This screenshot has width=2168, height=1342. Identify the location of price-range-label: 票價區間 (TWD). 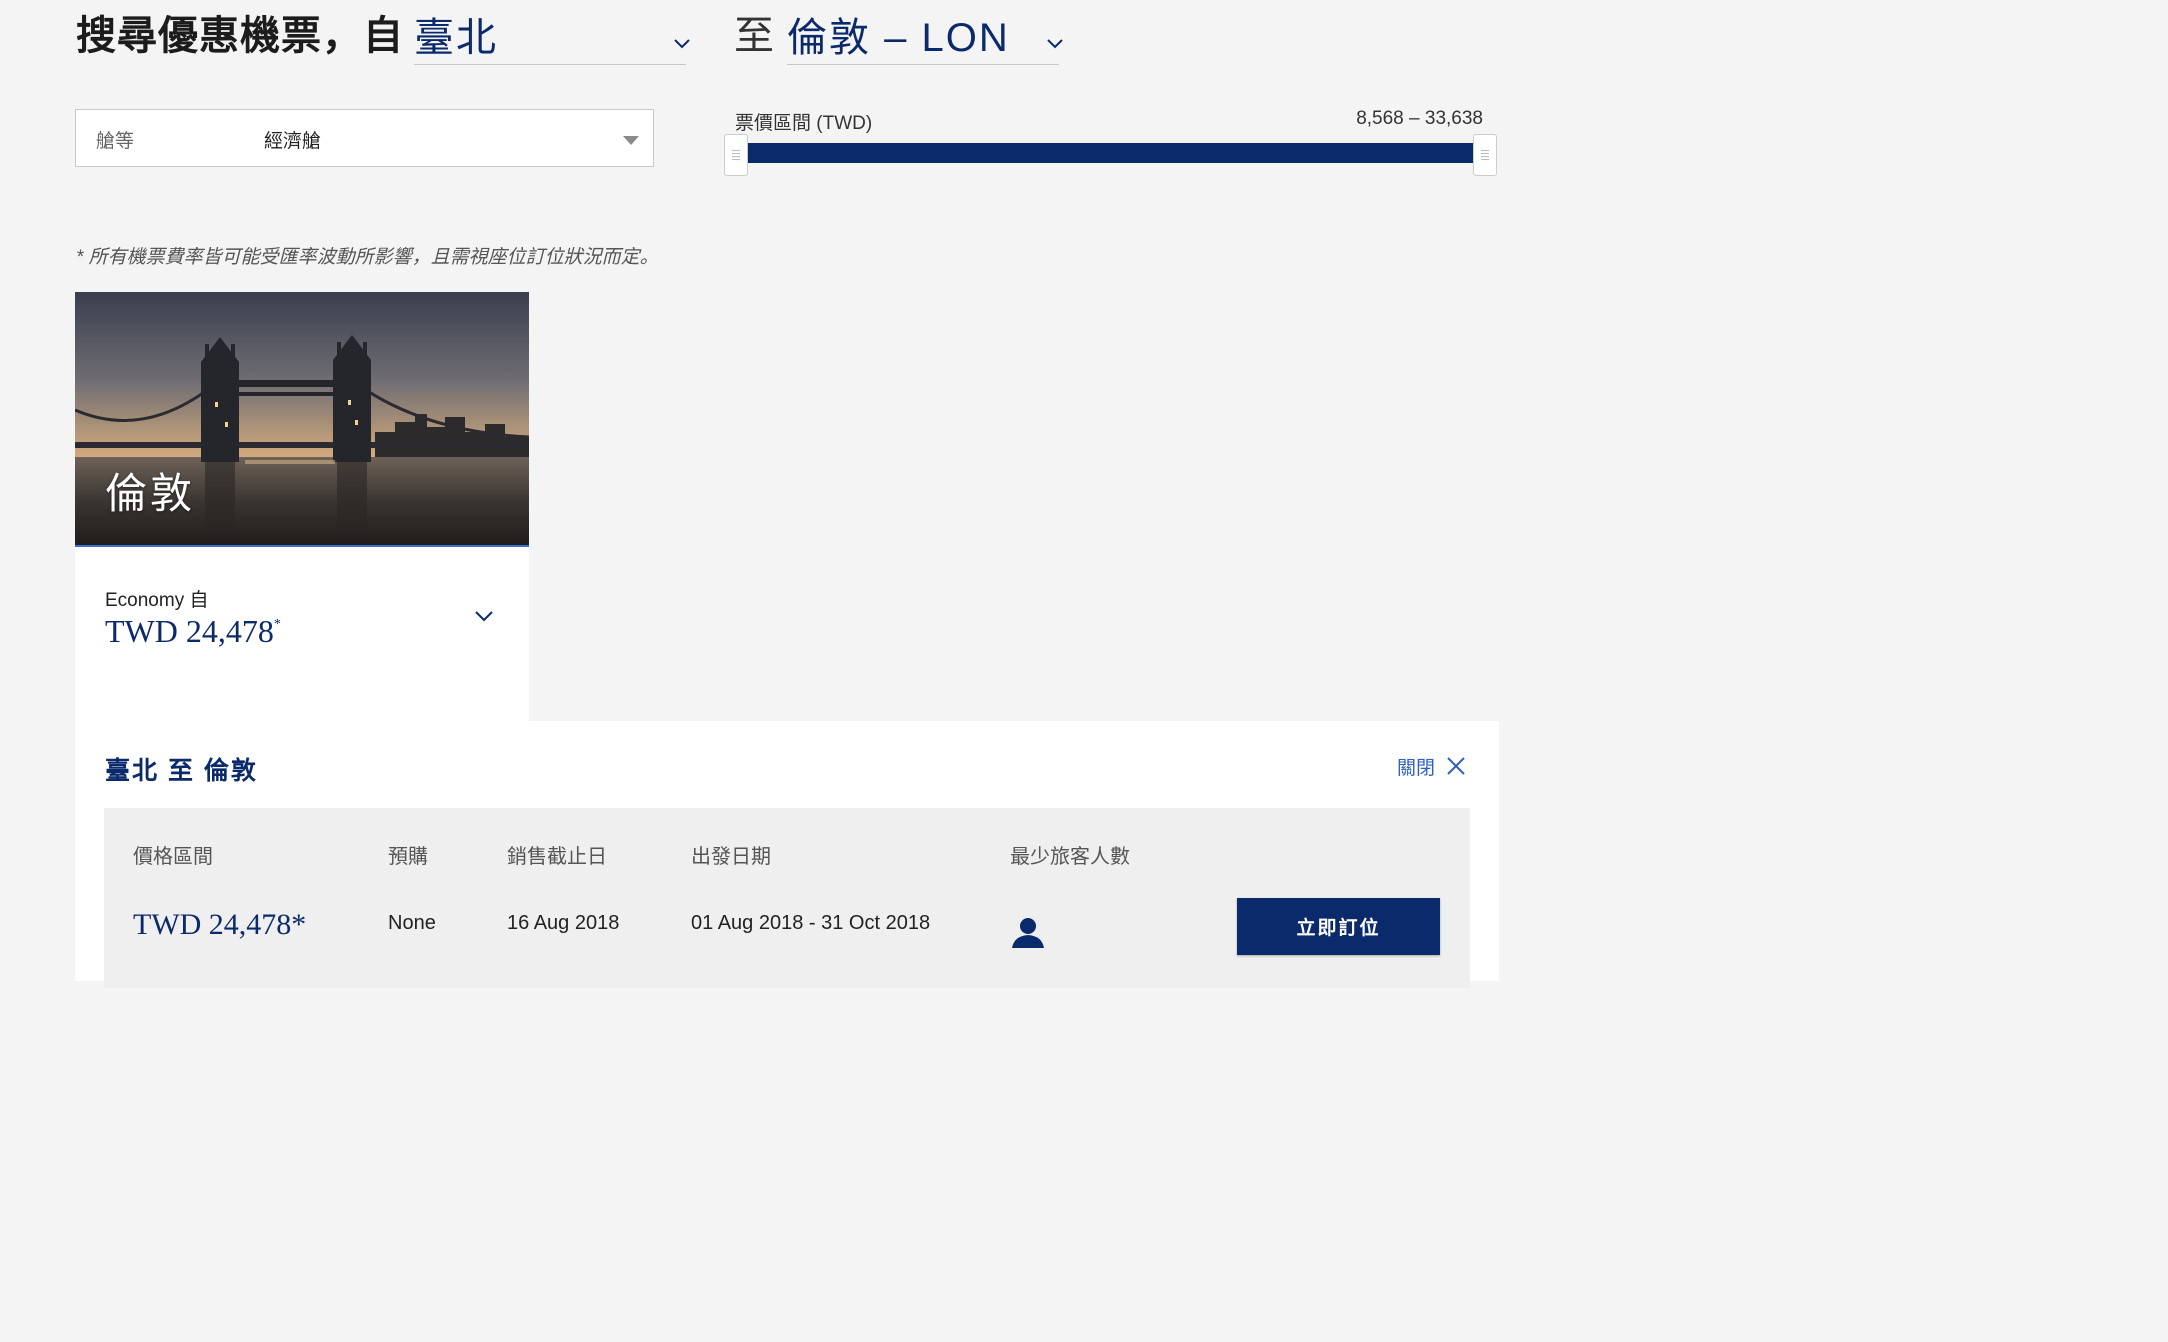
(804, 123).